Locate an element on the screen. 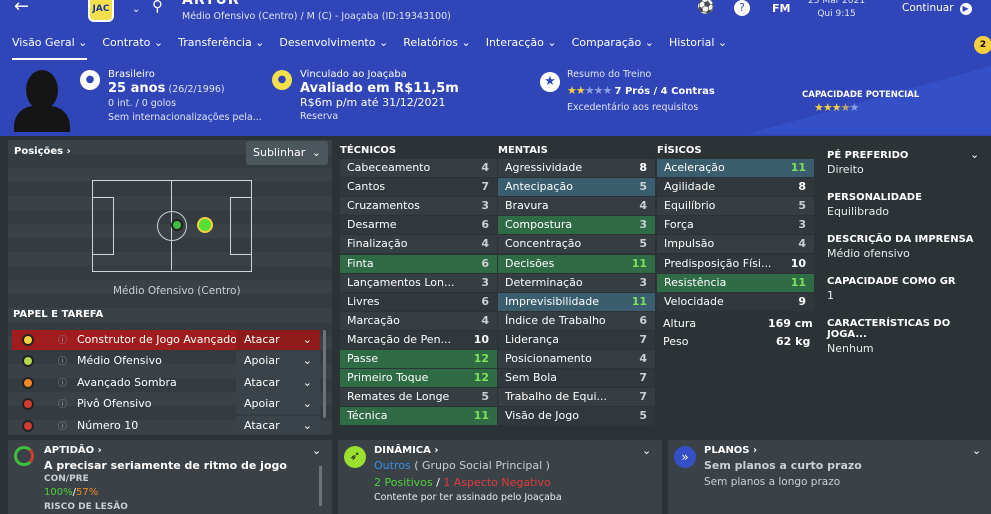 This screenshot has width=991, height=514. media-description-label: DESCRIÇÃO DA IMPRENSA is located at coordinates (900, 239).